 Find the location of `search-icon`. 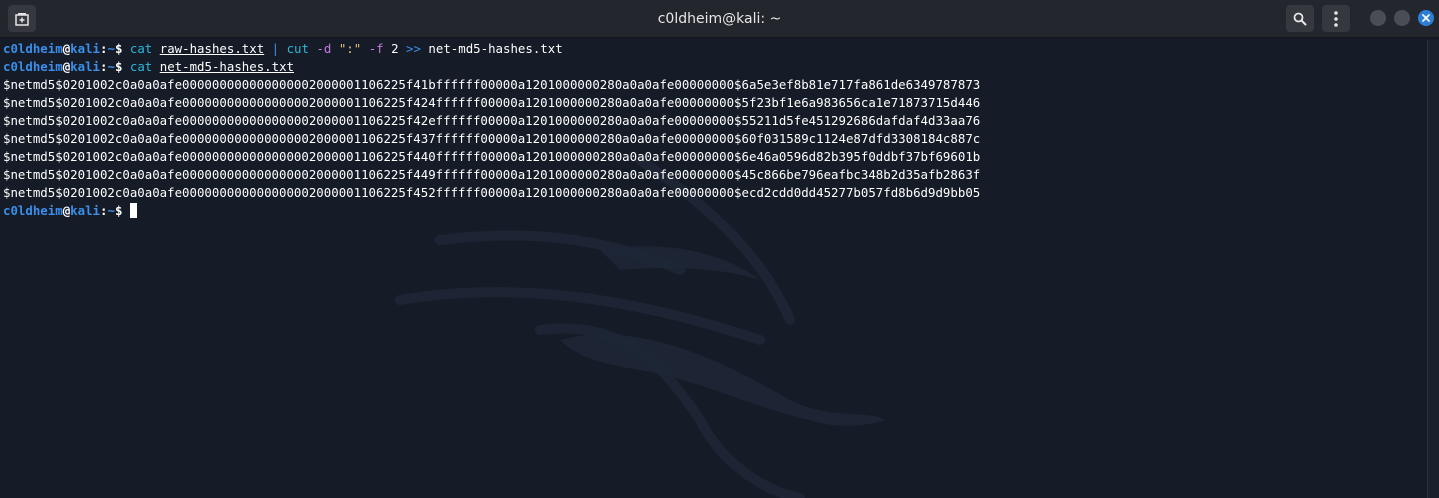

search-icon is located at coordinates (1300, 18).